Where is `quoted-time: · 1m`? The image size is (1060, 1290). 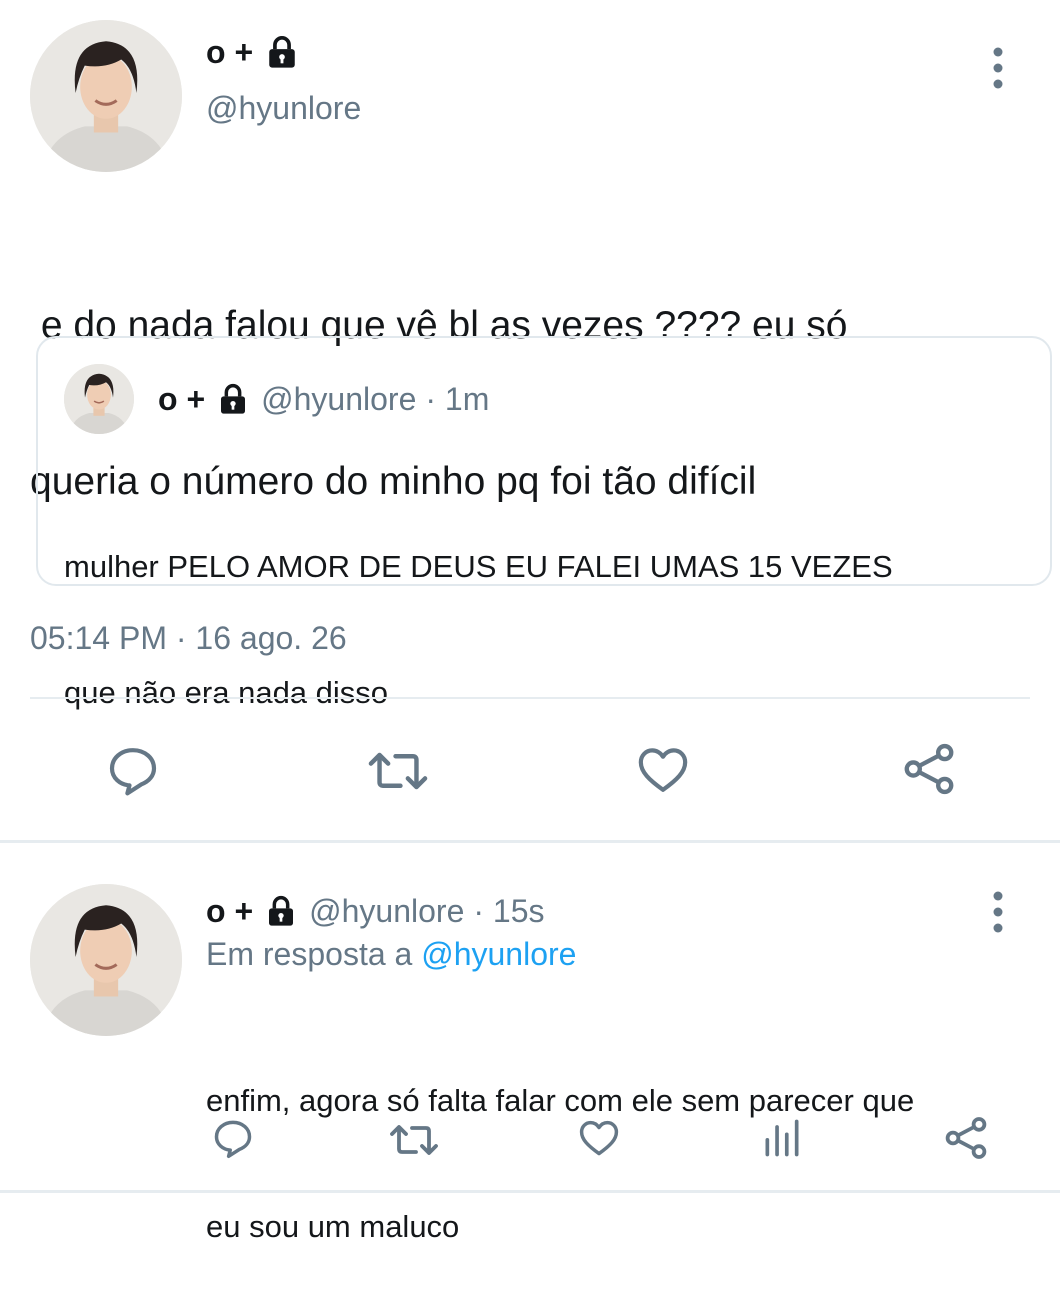
quoted-time: · 1m is located at coordinates (457, 398).